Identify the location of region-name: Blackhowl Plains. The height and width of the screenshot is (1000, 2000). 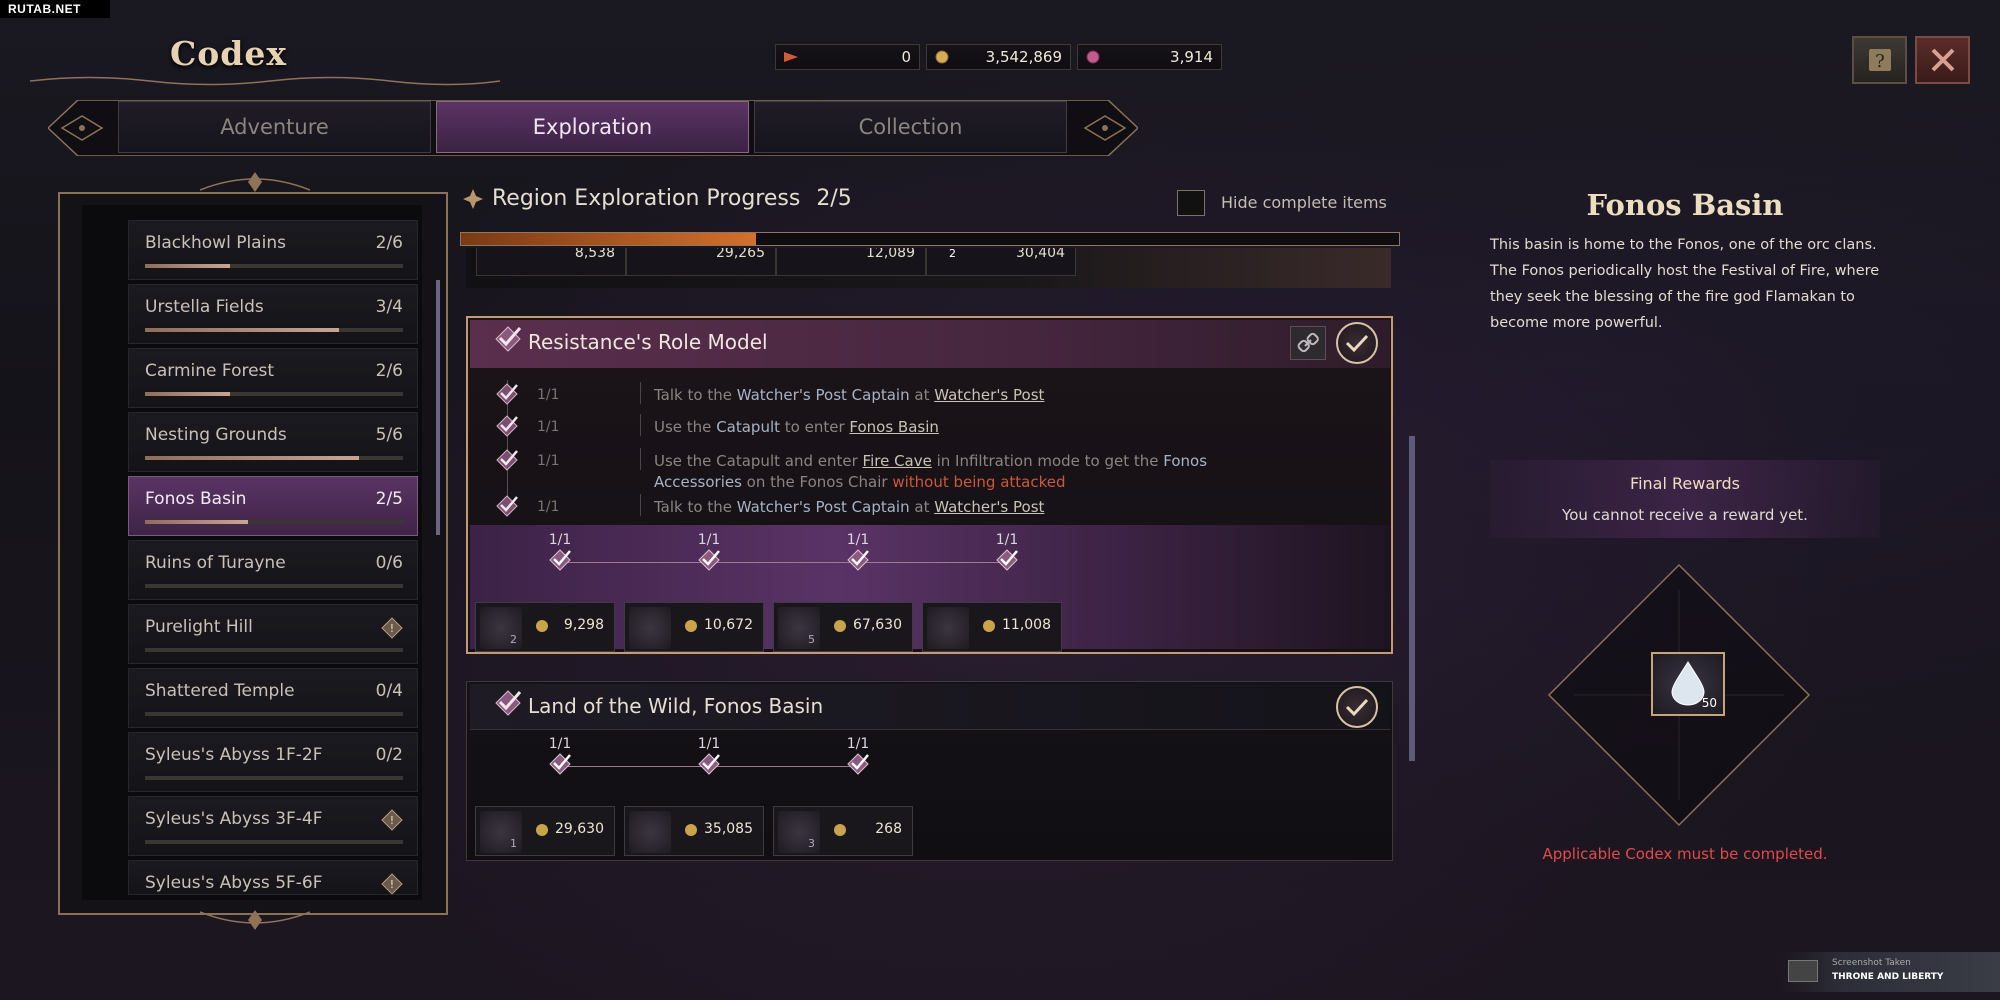
(215, 243).